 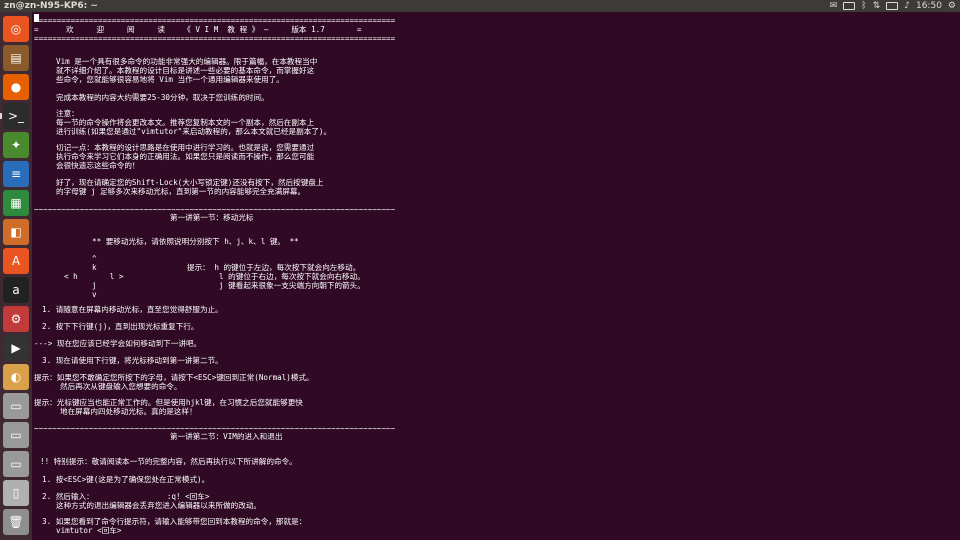 I want to click on launcher: ◎ ▤ ● >_ ✦ ≡ ▦ ◧ Aa ⚙ ▶ ◐ ▭ ▭ ▭ ▯ 🗑, so click(x=16, y=276).